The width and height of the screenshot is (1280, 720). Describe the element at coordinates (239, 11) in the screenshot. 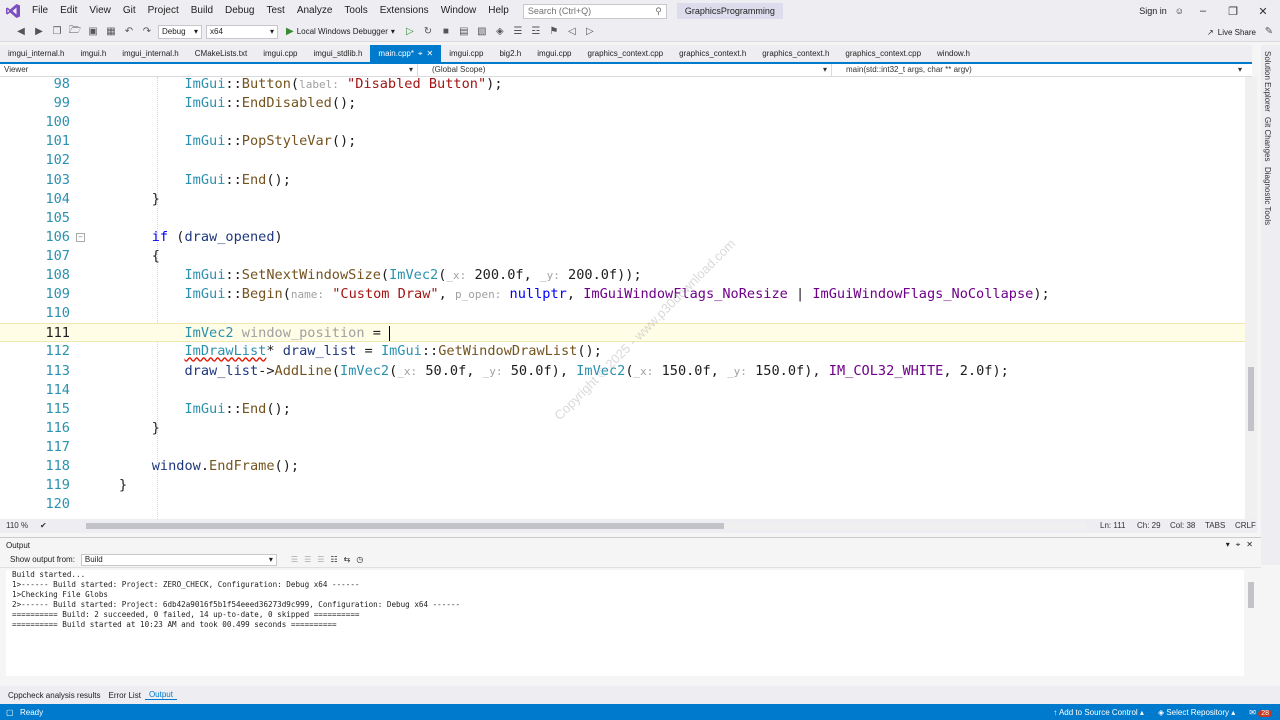

I see `menu-item-debug: Debug` at that location.